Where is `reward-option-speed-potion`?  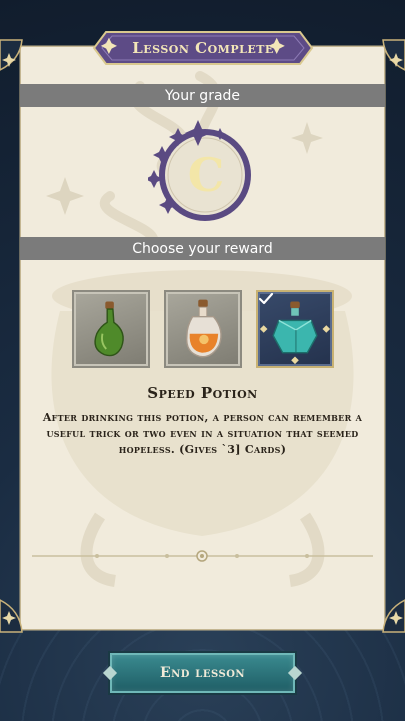
reward-option-speed-potion is located at coordinates (295, 329).